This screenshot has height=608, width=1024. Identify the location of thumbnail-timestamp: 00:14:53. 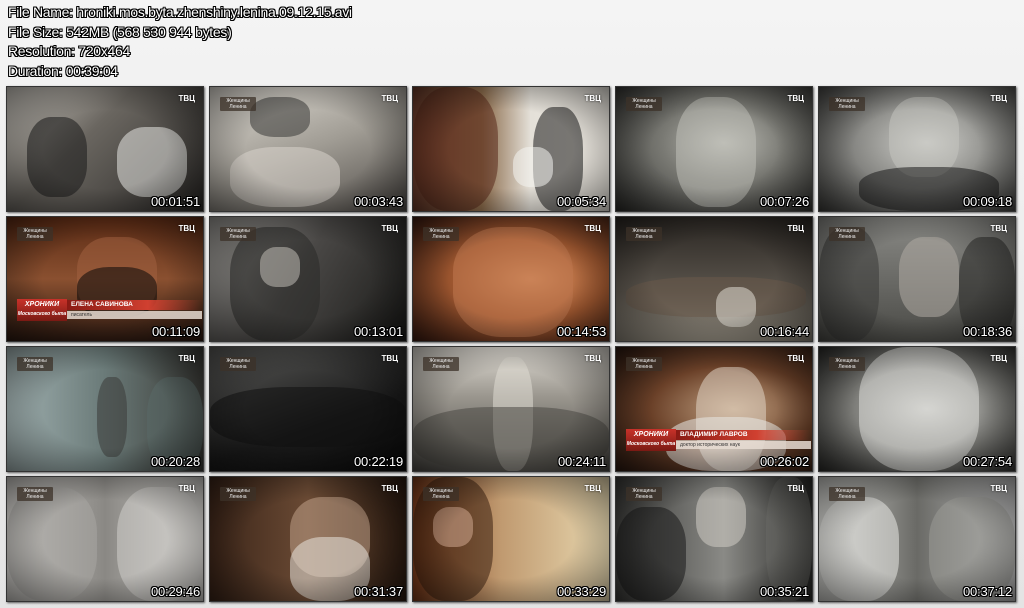
(581, 331).